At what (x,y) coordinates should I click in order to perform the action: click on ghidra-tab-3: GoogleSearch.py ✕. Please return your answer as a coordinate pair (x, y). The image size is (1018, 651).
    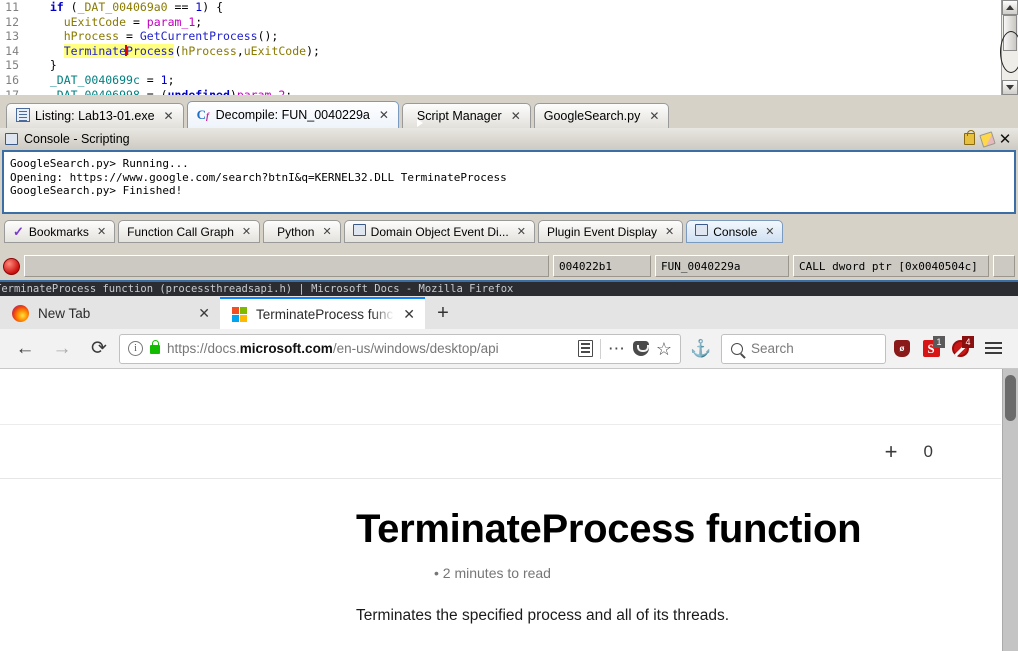
    Looking at the image, I should click on (601, 115).